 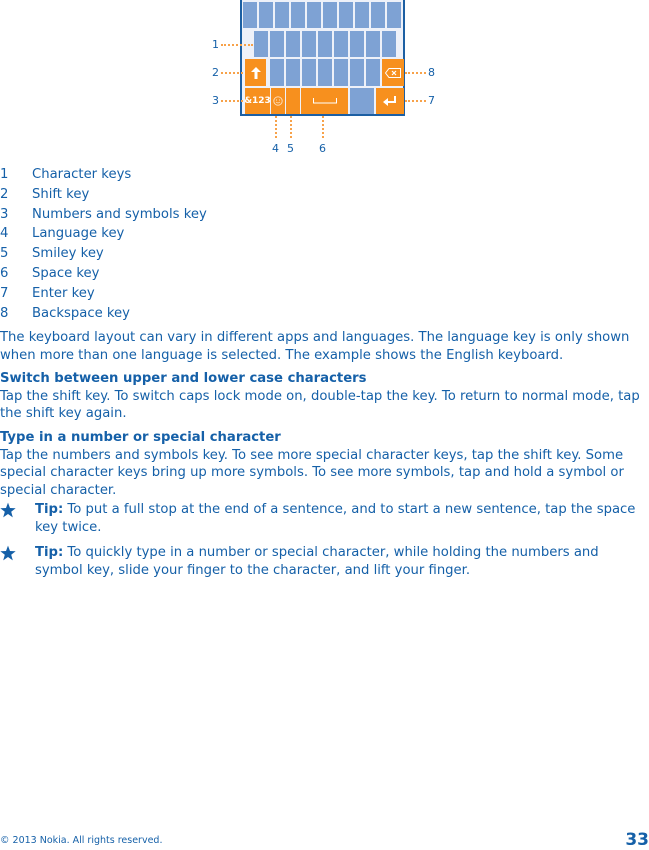 I want to click on legend-item: 1 Character keys, so click(x=103, y=175).